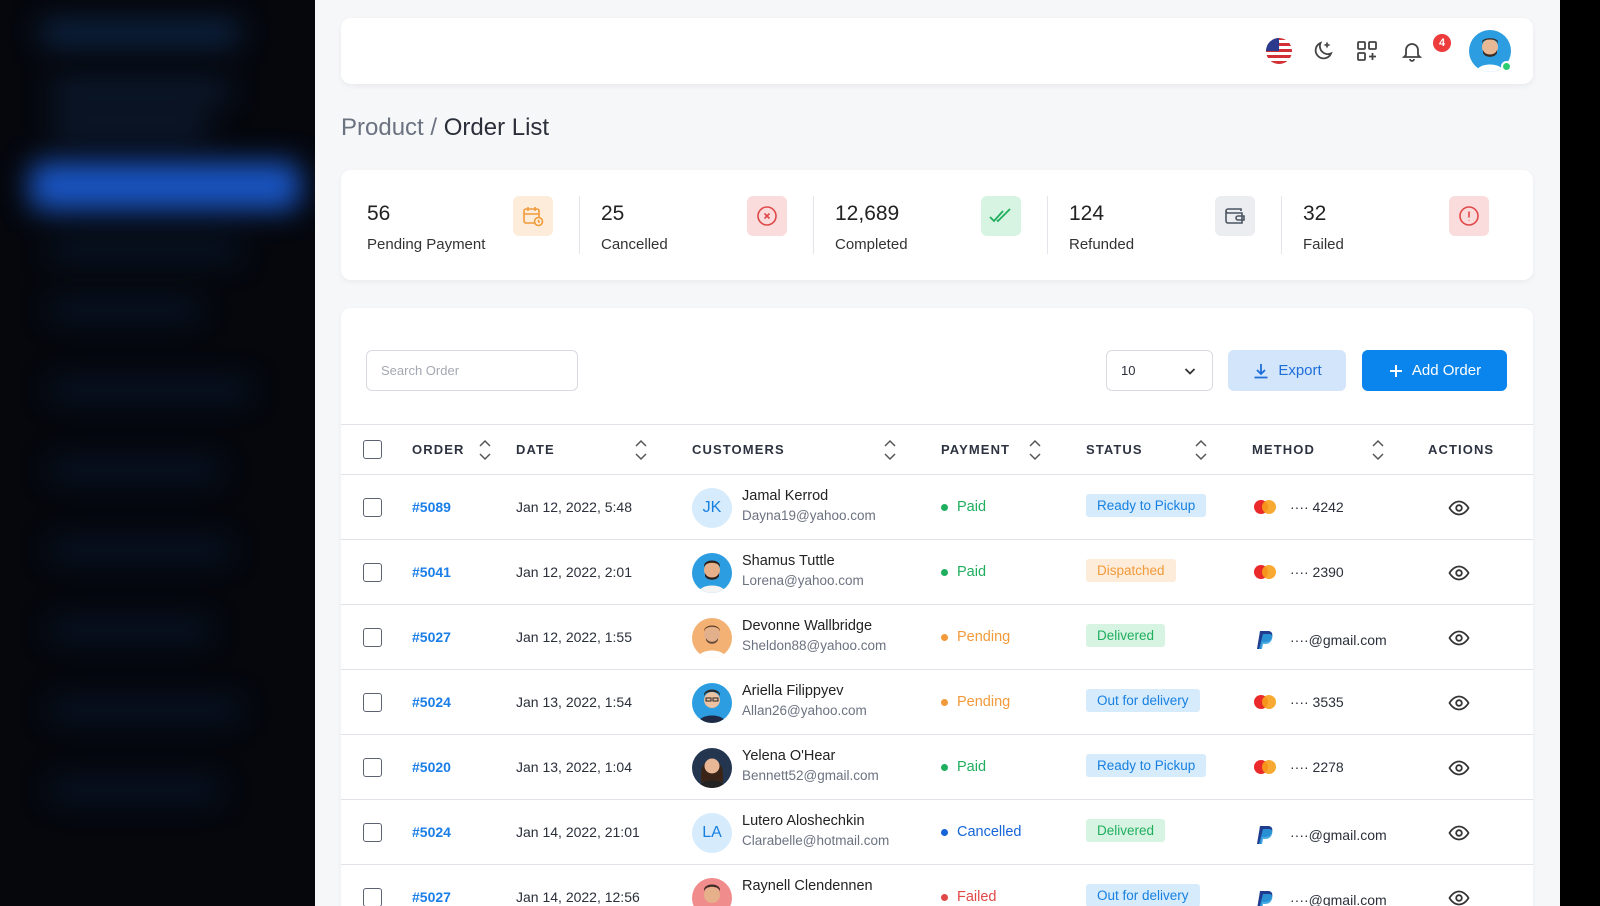 This screenshot has height=906, width=1600. Describe the element at coordinates (1102, 244) in the screenshot. I see `stat-label: Refunded` at that location.